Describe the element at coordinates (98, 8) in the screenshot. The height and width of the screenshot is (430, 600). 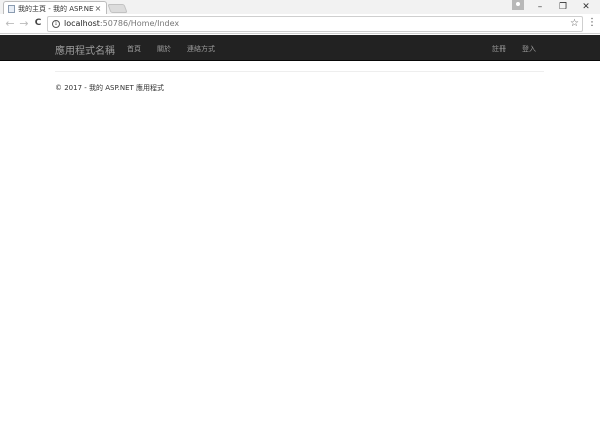
I see `tab-close-icon: ×` at that location.